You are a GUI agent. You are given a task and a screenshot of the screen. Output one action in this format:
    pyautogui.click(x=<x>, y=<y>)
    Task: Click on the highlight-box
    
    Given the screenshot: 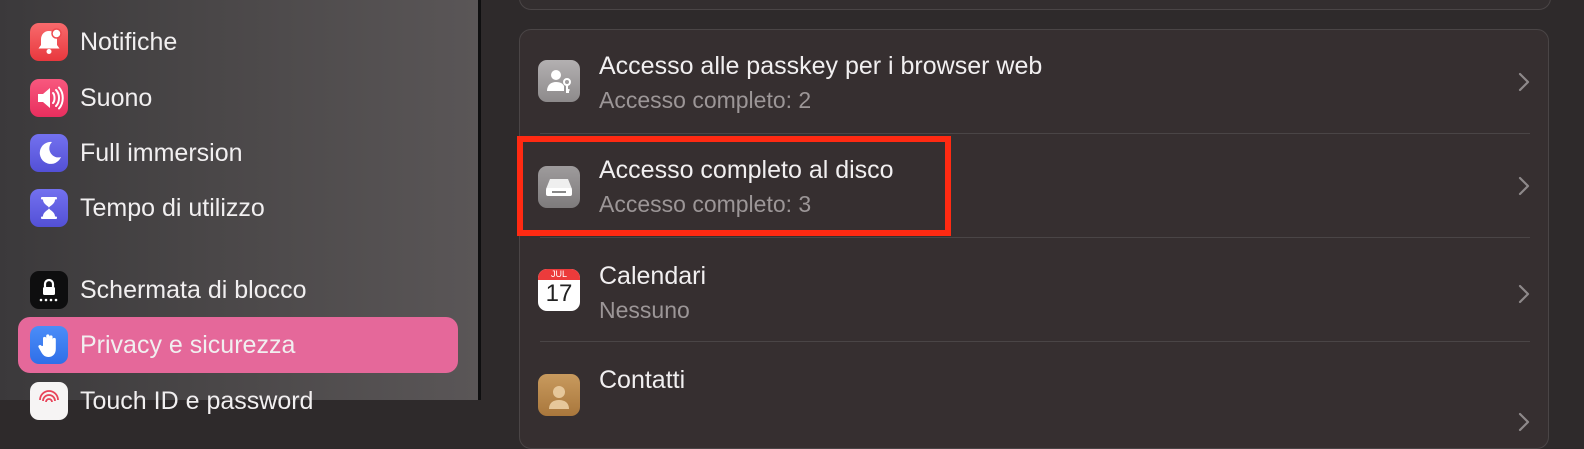 What is the action you would take?
    pyautogui.click(x=734, y=186)
    